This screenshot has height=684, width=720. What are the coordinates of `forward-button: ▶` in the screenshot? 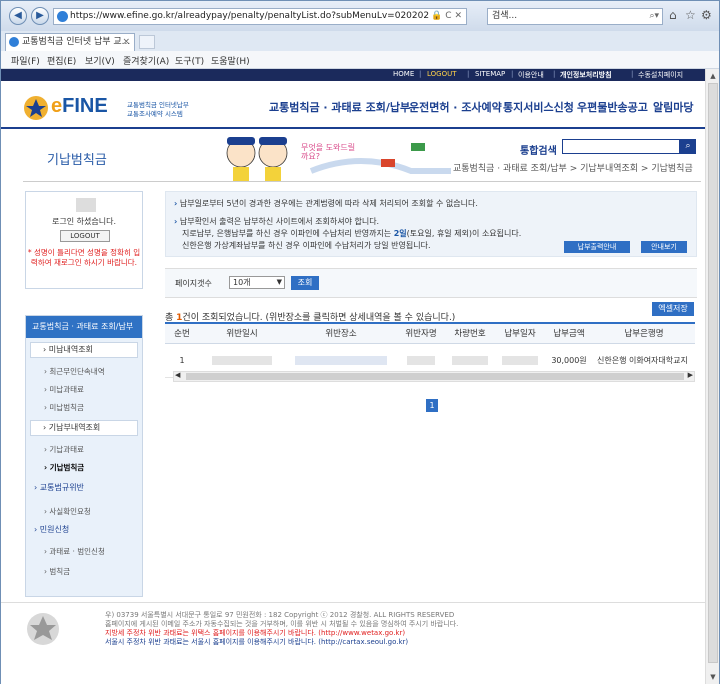 It's located at (40, 16).